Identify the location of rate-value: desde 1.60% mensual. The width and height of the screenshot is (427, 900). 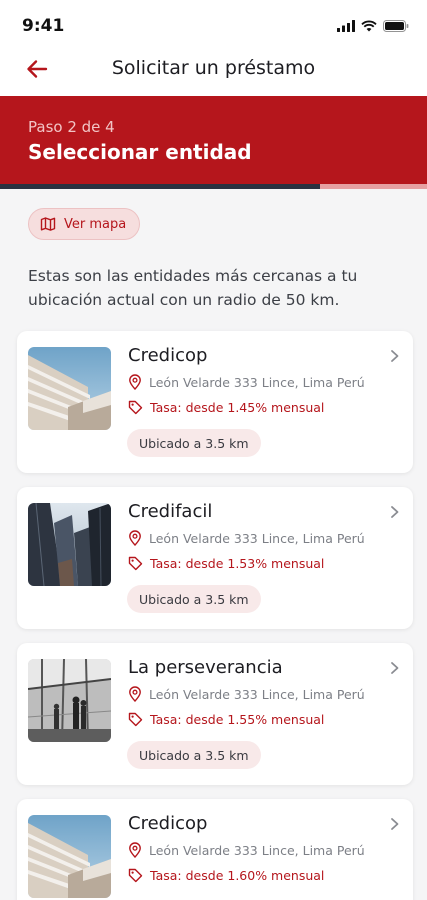
(255, 875).